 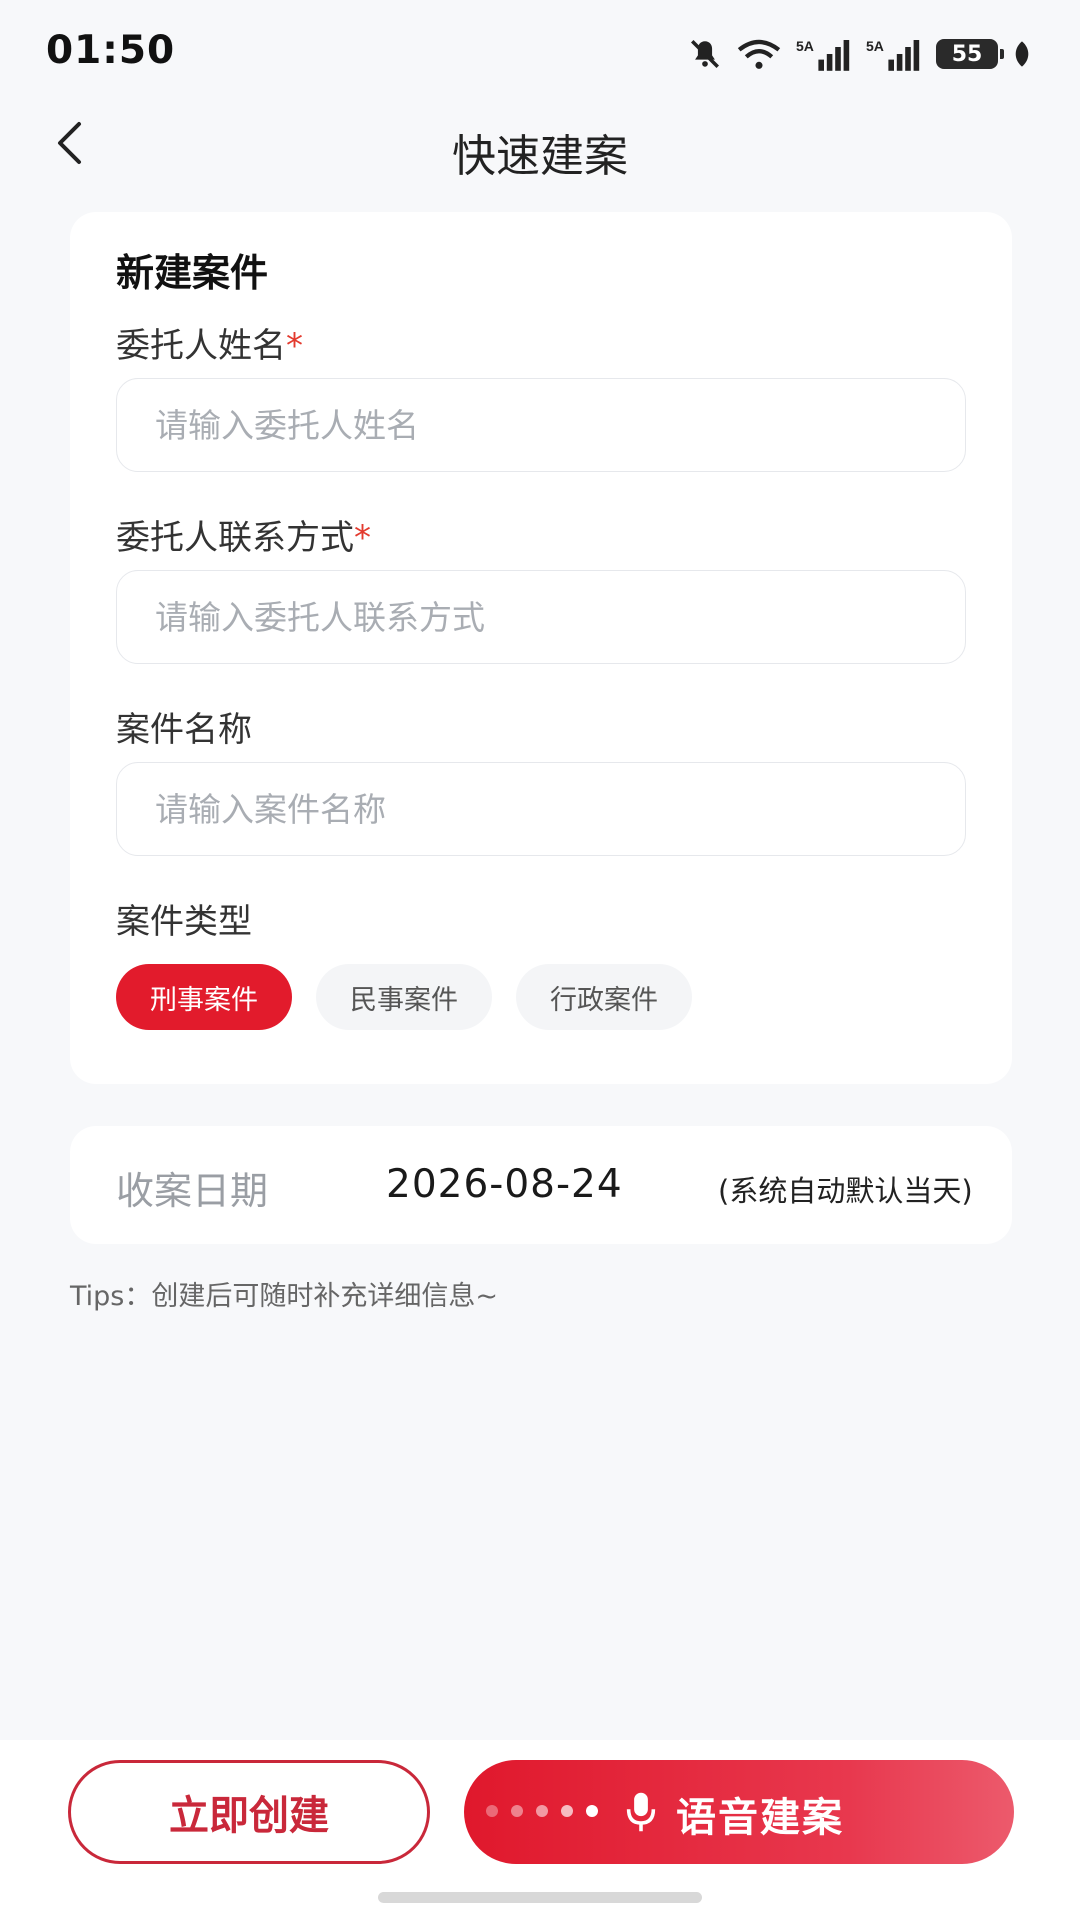 What do you see at coordinates (504, 1184) in the screenshot?
I see `intake-date-value: 2026-08-24` at bounding box center [504, 1184].